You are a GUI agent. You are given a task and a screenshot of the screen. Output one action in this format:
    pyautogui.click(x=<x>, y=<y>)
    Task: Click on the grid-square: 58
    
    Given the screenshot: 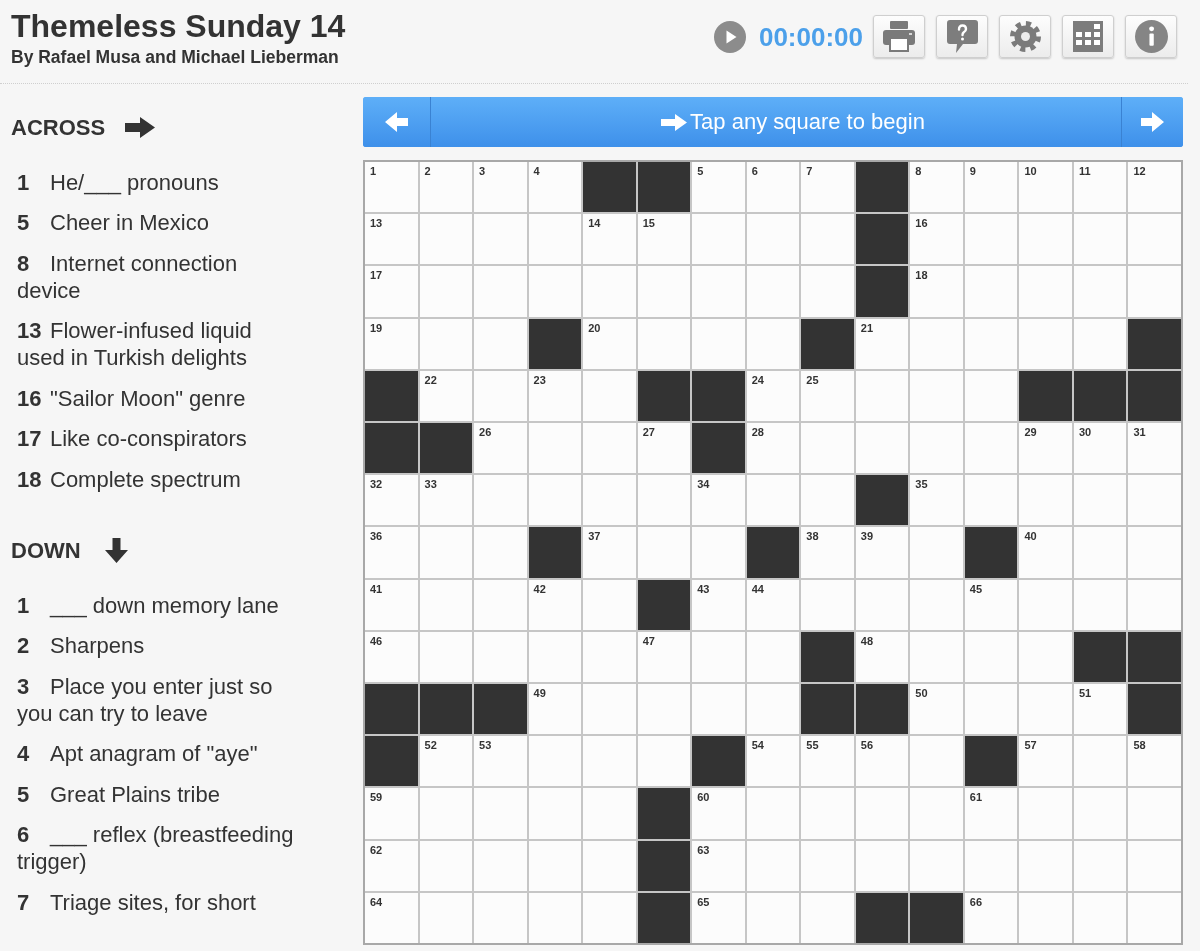 What is the action you would take?
    pyautogui.click(x=1154, y=761)
    